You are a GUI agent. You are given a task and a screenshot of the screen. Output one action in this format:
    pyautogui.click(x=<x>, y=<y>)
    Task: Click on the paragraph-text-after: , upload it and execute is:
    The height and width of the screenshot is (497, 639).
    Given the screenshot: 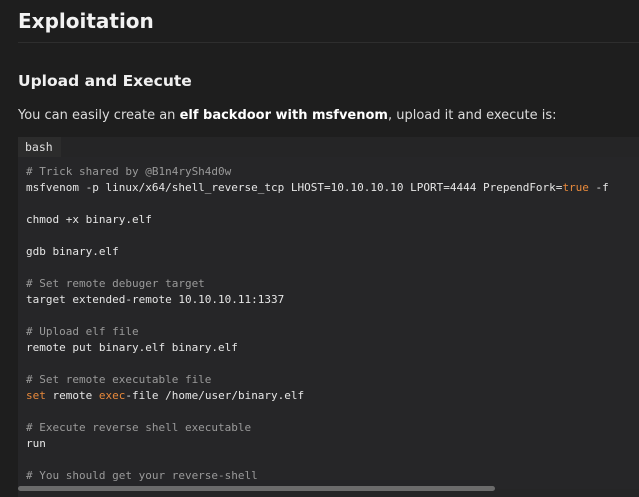 What is the action you would take?
    pyautogui.click(x=472, y=115)
    